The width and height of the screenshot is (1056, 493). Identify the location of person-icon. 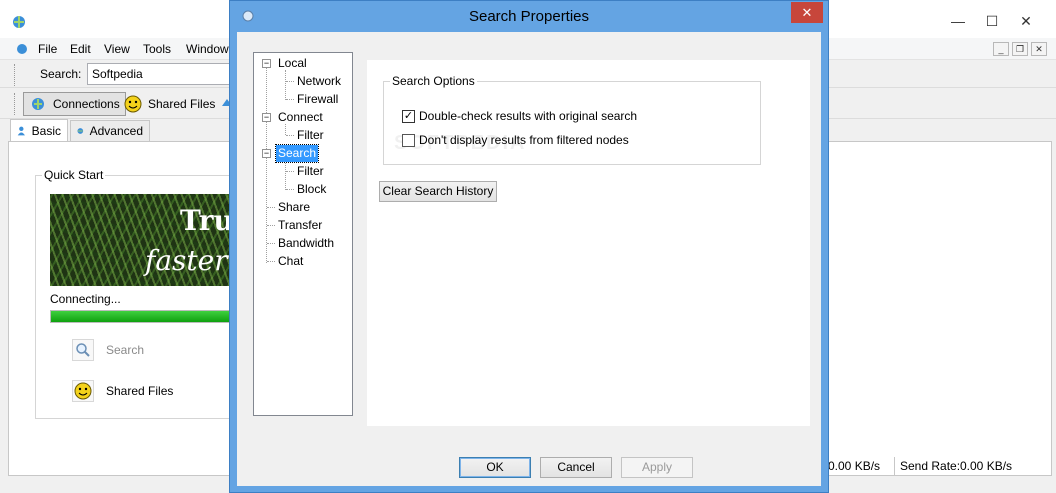
(21, 130).